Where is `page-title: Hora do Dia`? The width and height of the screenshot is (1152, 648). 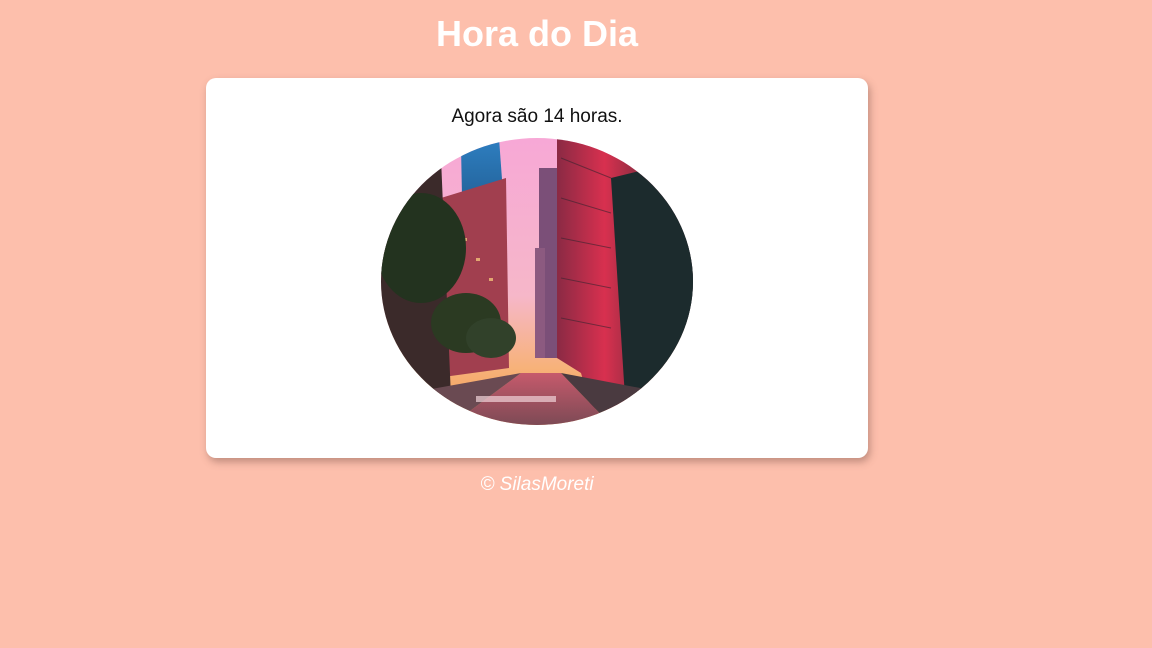
page-title: Hora do Dia is located at coordinates (537, 33).